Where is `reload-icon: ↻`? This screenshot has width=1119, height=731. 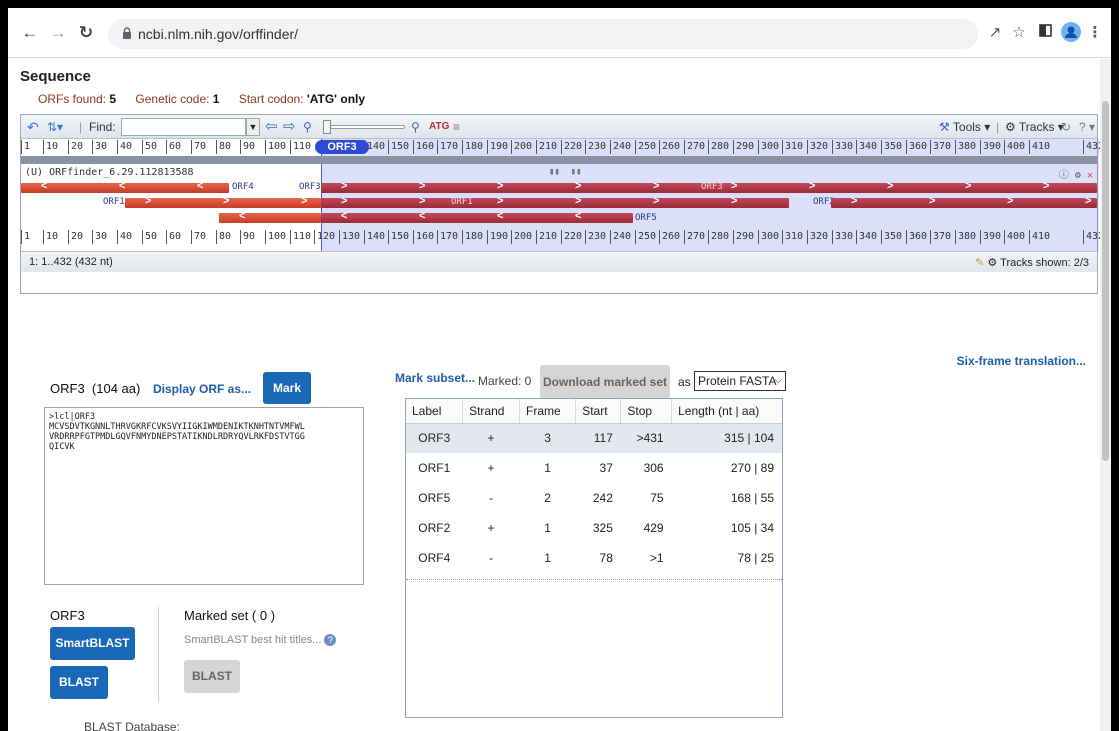
reload-icon: ↻ is located at coordinates (86, 33).